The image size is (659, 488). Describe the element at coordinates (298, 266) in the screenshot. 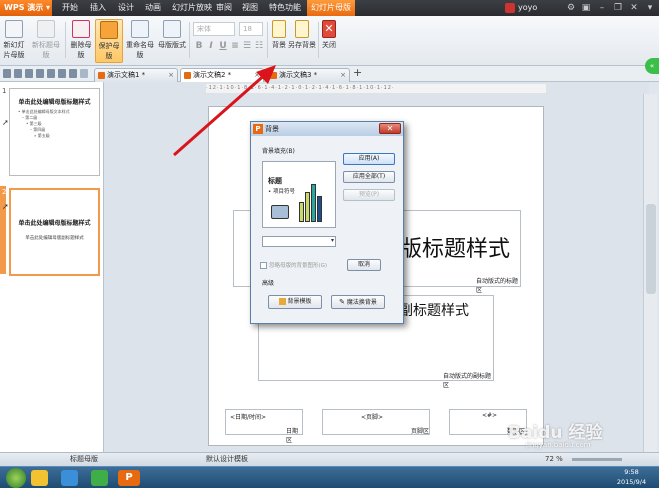

I see `omit-graphics-label: 忽略母版的背景图形(G)` at that location.